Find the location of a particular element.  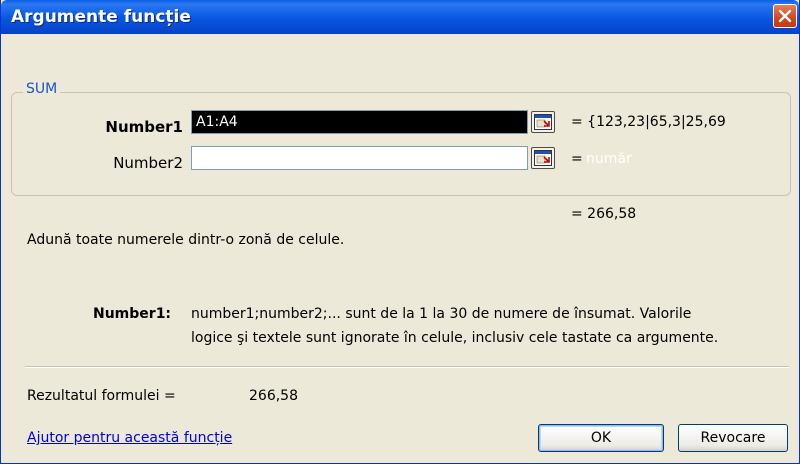

close-icon is located at coordinates (785, 16).